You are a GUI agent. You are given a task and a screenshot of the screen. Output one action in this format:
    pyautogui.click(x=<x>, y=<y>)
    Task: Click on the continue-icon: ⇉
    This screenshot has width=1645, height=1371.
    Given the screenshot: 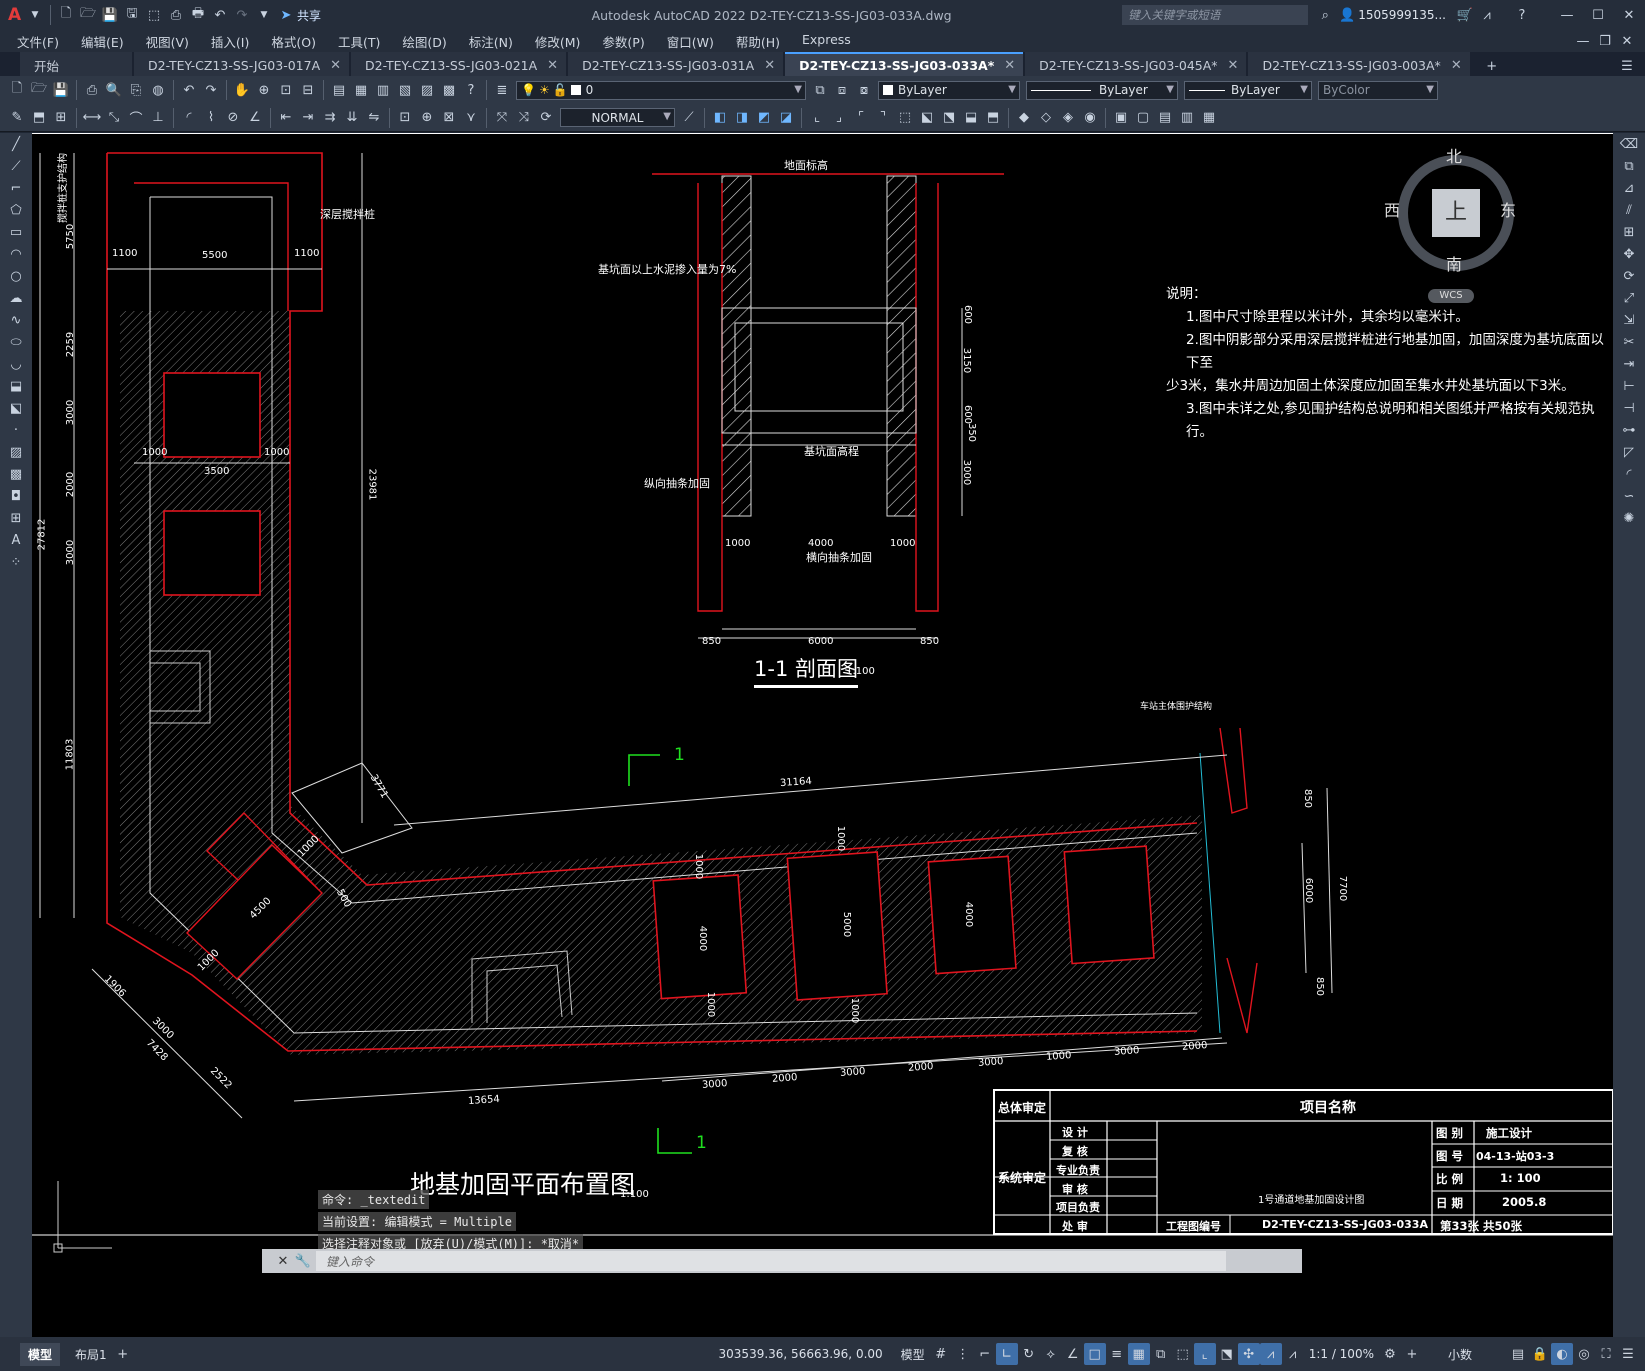 What is the action you would take?
    pyautogui.click(x=330, y=118)
    